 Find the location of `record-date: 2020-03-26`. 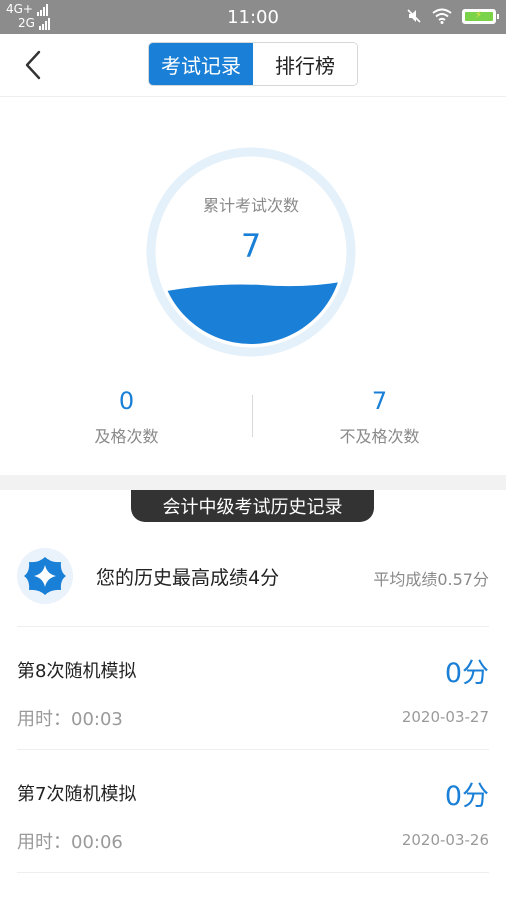

record-date: 2020-03-26 is located at coordinates (445, 840).